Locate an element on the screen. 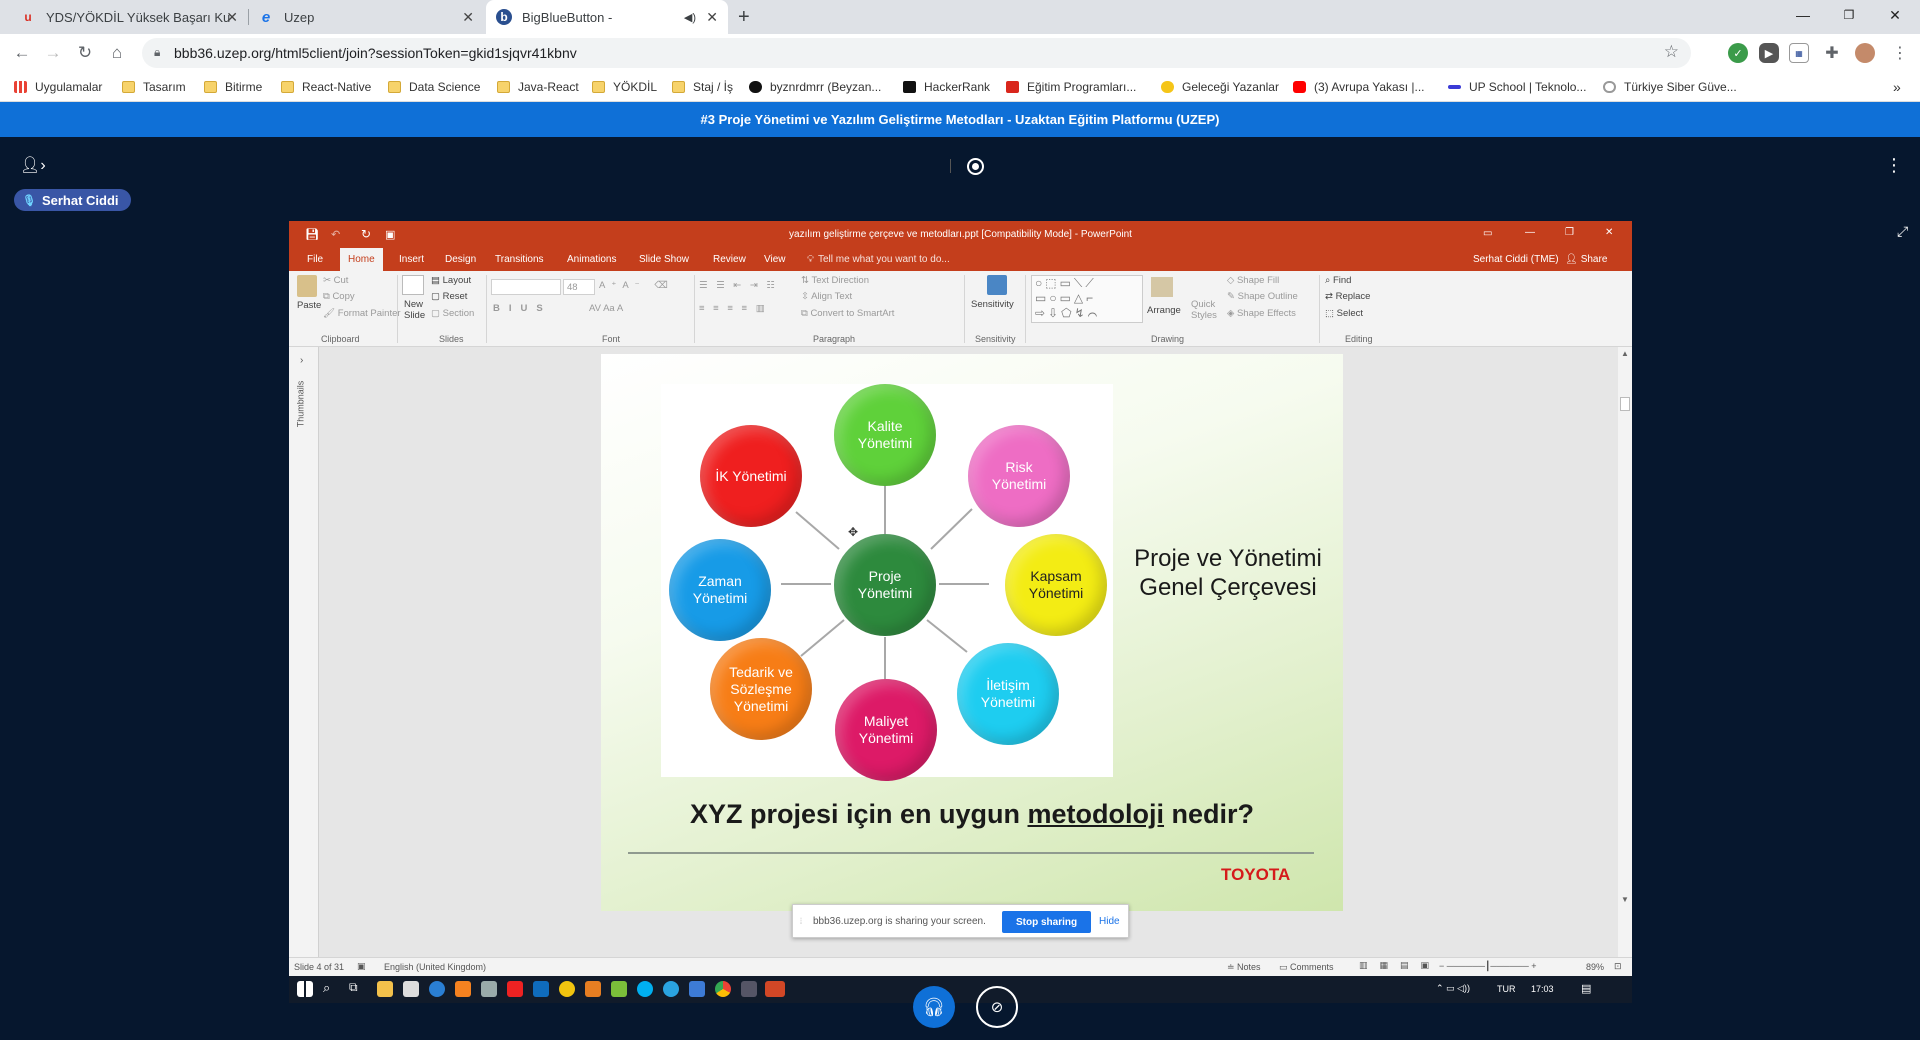 Image resolution: width=1920 pixels, height=1040 pixels. record-icon is located at coordinates (975, 166).